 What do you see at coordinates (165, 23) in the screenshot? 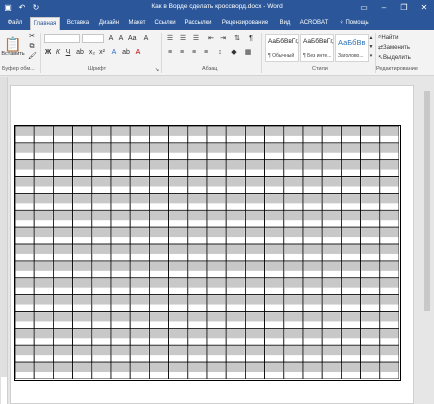
I see `tab-references: Ссылки` at bounding box center [165, 23].